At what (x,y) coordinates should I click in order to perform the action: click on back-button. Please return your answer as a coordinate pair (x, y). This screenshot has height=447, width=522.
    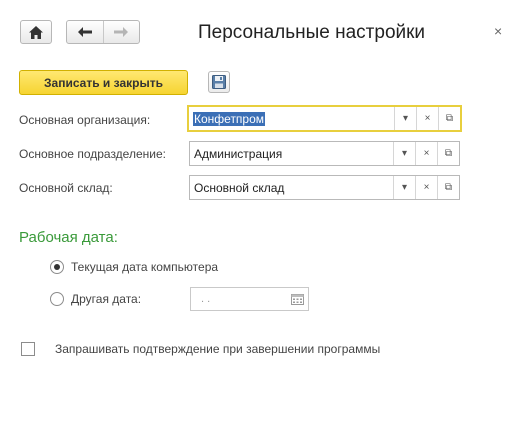
    Looking at the image, I should click on (85, 32).